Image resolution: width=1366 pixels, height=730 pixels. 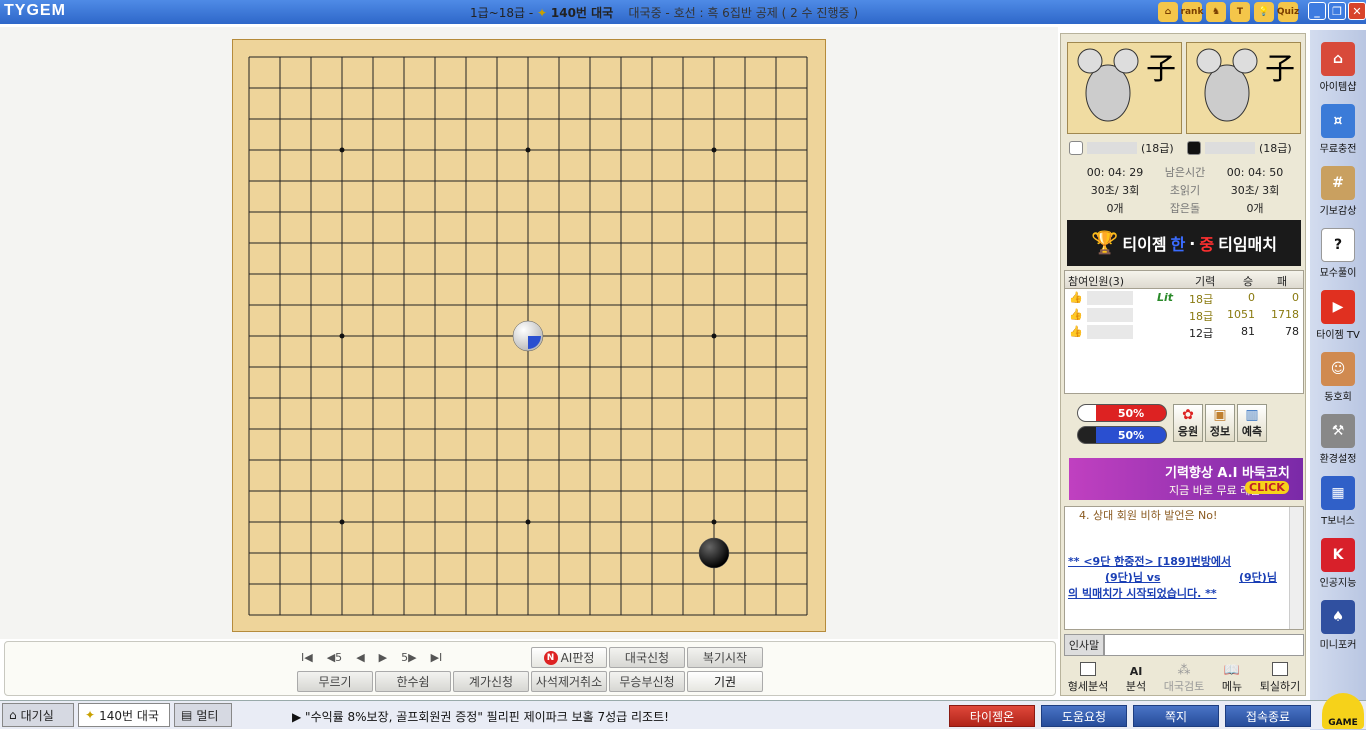 I want to click on chart-icon: ▥, so click(x=1252, y=415).